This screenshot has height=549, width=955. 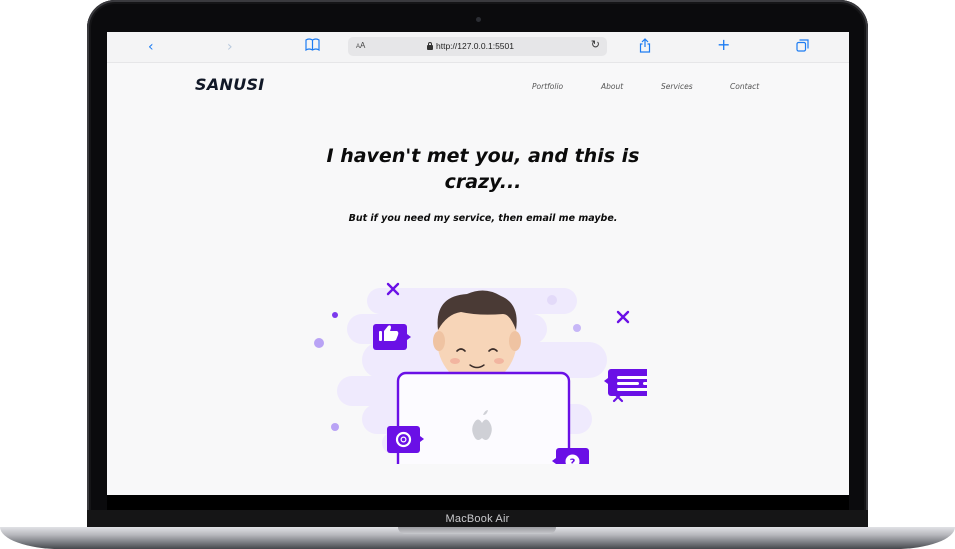 What do you see at coordinates (723, 45) in the screenshot?
I see `new-tab-icon: +` at bounding box center [723, 45].